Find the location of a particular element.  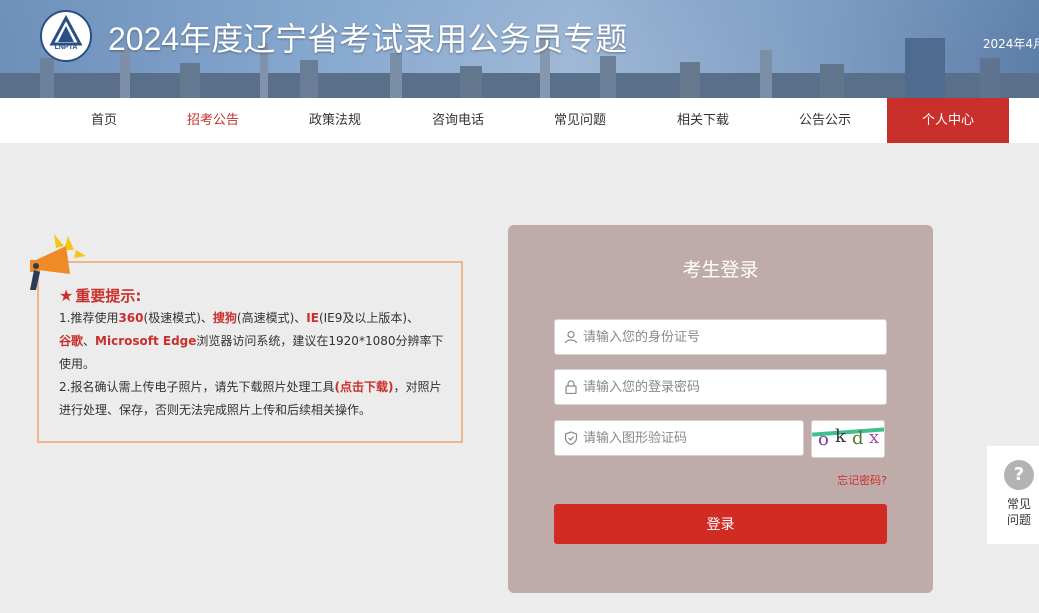

captcha-image: o k d x is located at coordinates (848, 439).